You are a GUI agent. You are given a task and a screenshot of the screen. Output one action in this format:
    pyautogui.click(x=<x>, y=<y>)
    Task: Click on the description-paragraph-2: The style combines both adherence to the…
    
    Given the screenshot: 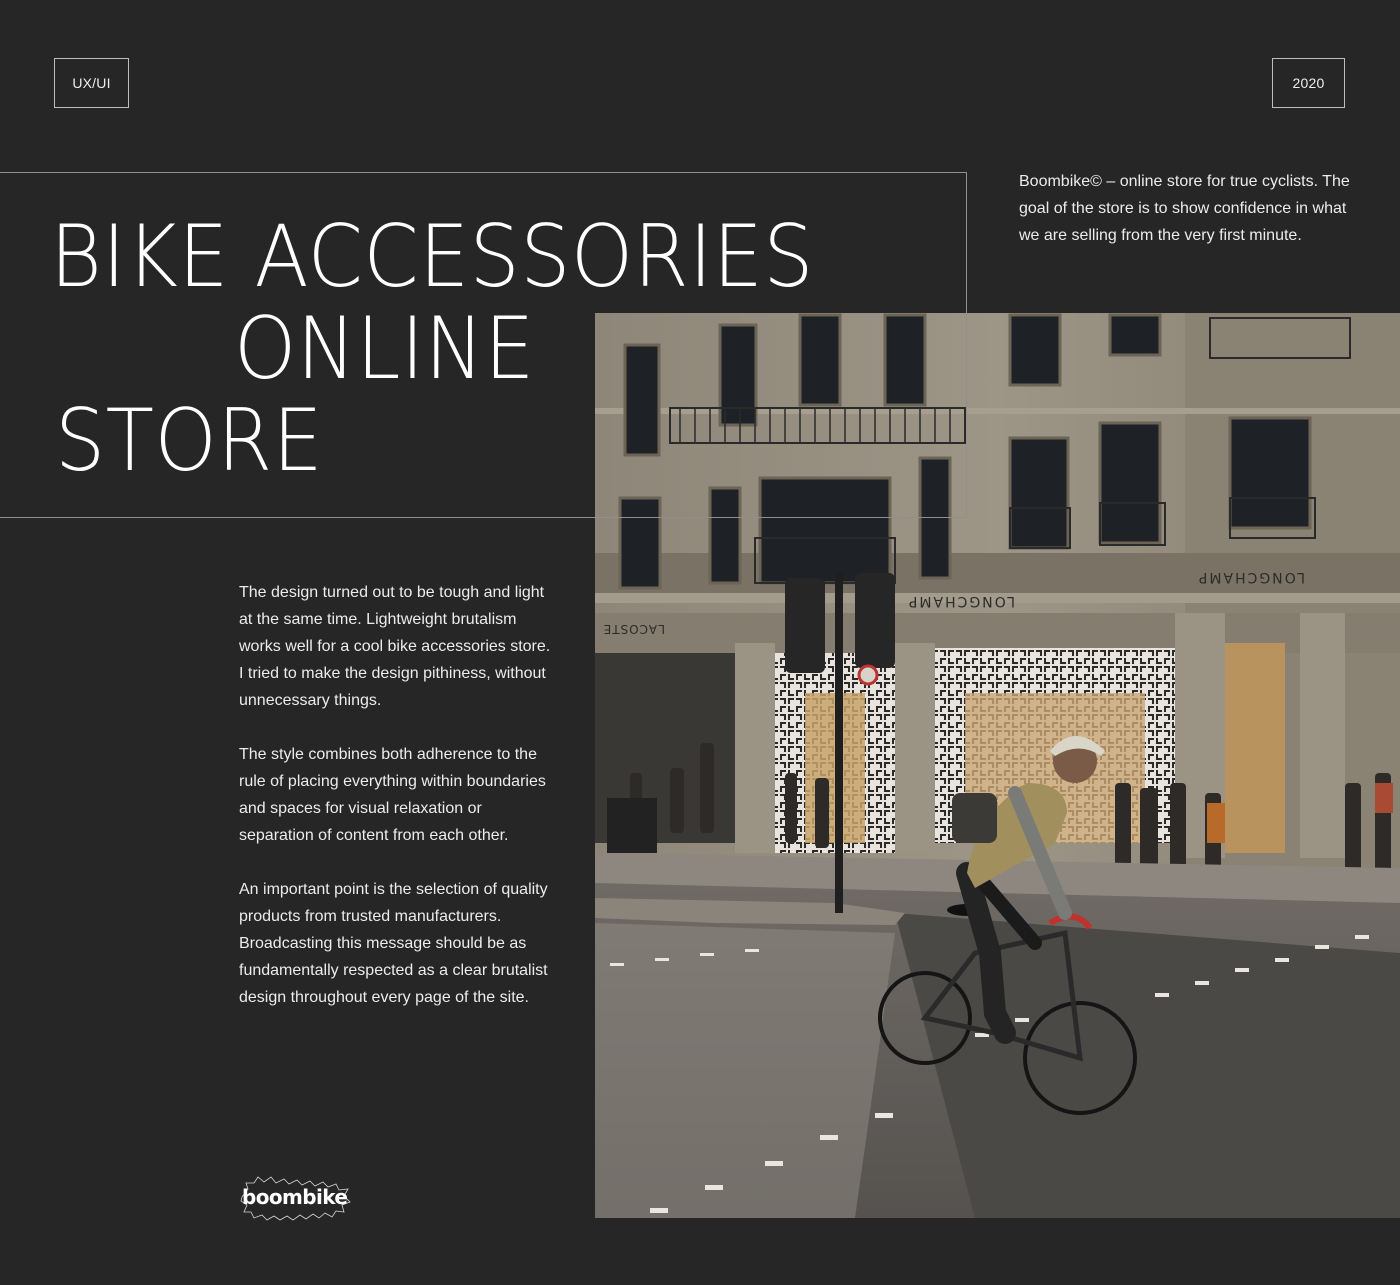 What is the action you would take?
    pyautogui.click(x=392, y=795)
    